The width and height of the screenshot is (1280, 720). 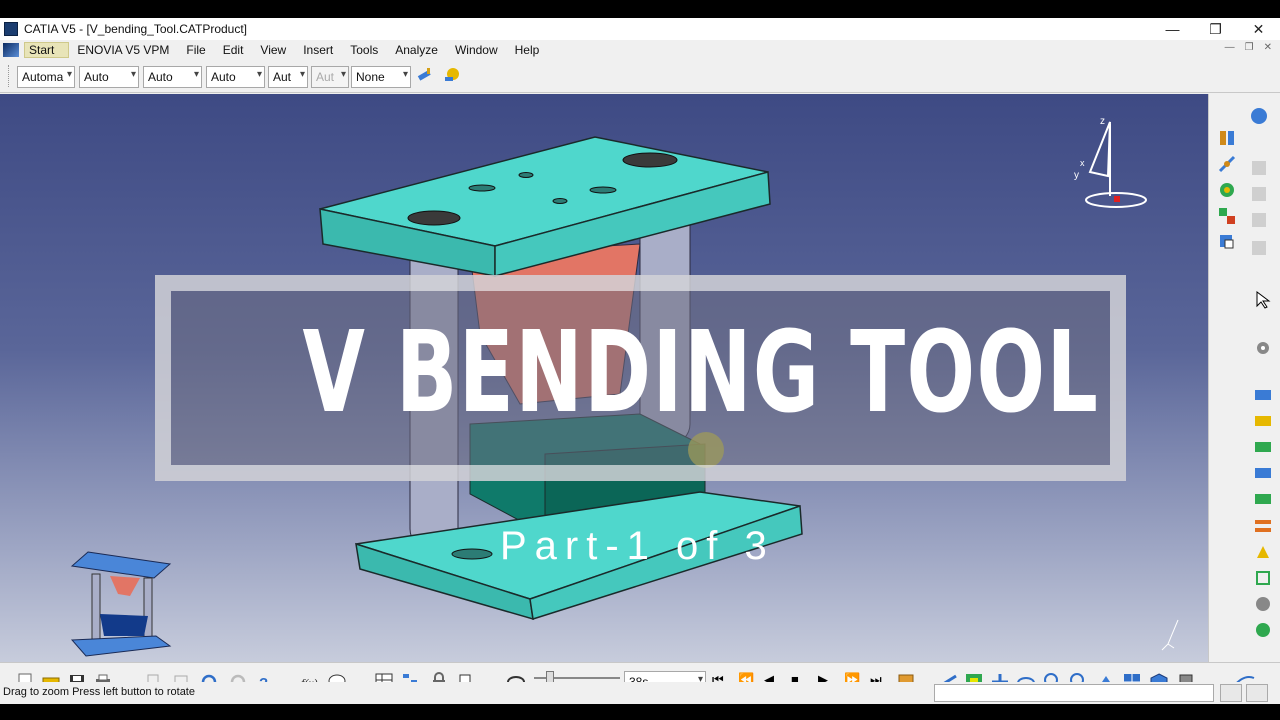 I want to click on catalog-icon, so click(x=1263, y=394).